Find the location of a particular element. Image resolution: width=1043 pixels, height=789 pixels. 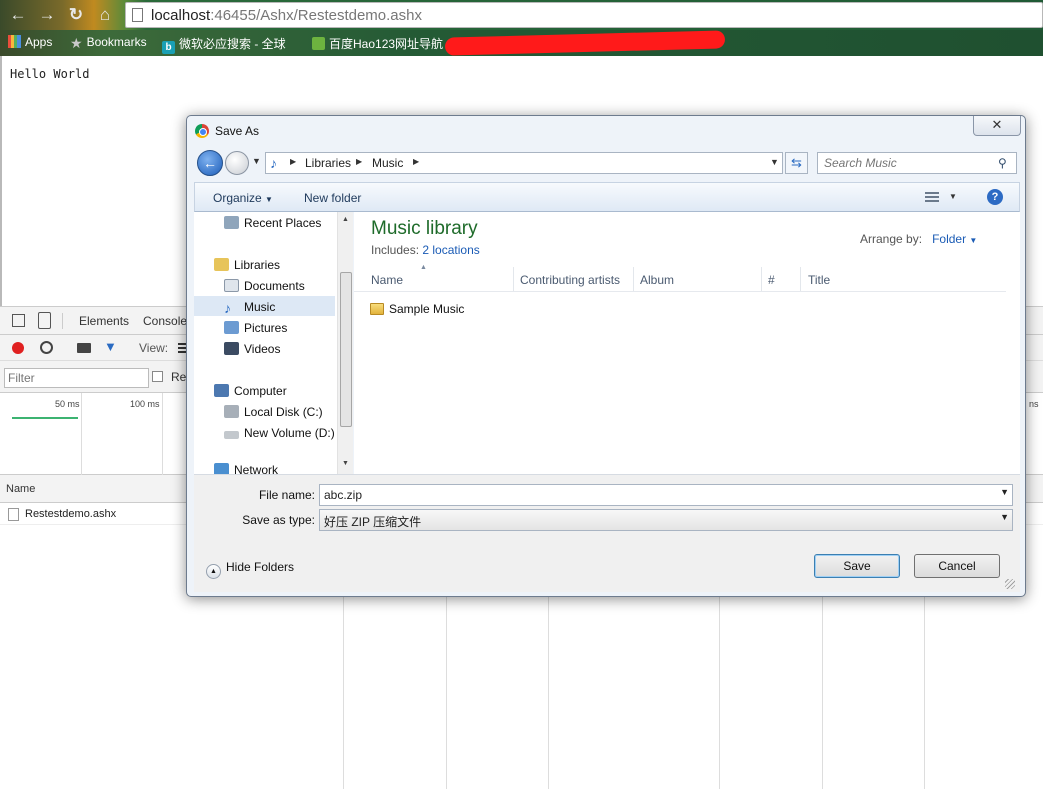

close-button: ✕ is located at coordinates (997, 126).